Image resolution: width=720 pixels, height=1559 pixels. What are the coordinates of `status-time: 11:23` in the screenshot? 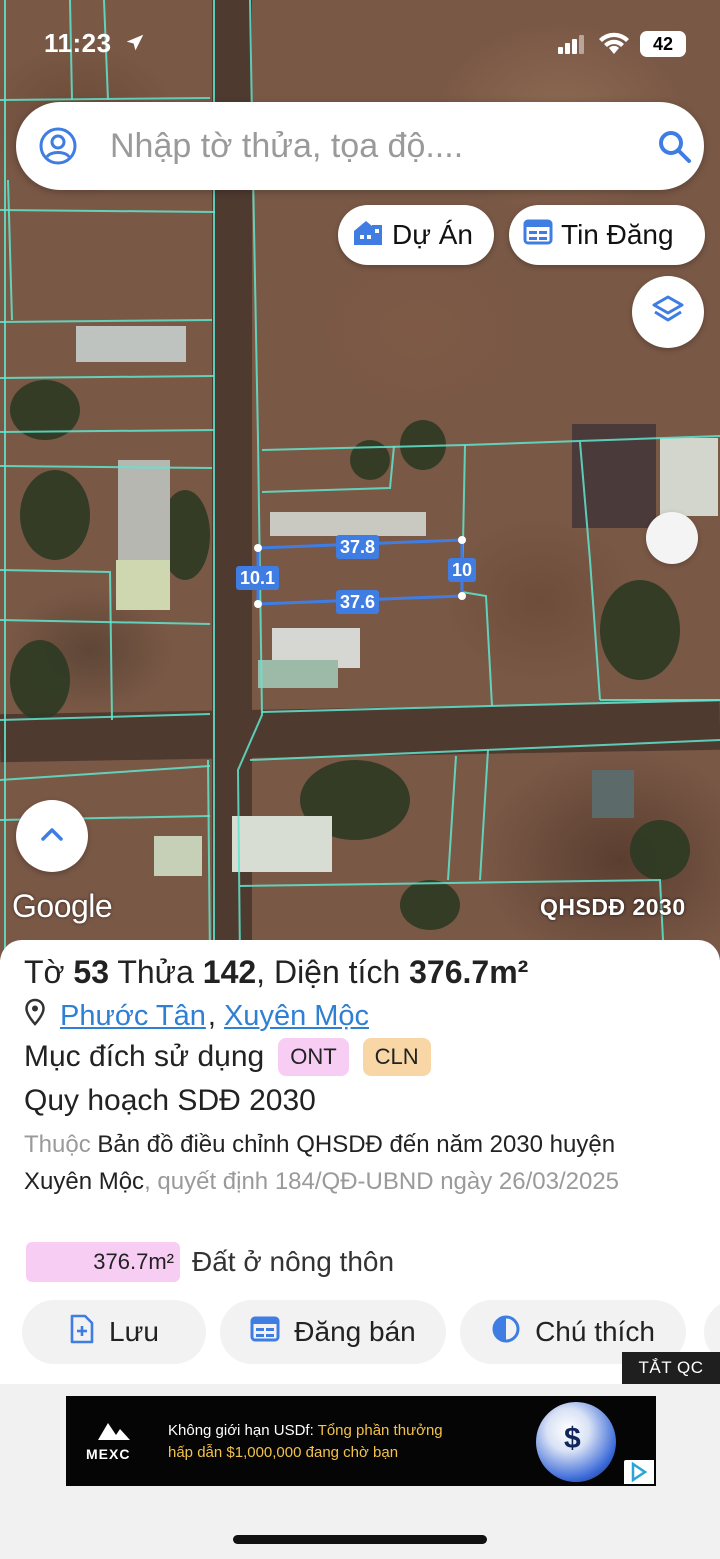 It's located at (78, 43).